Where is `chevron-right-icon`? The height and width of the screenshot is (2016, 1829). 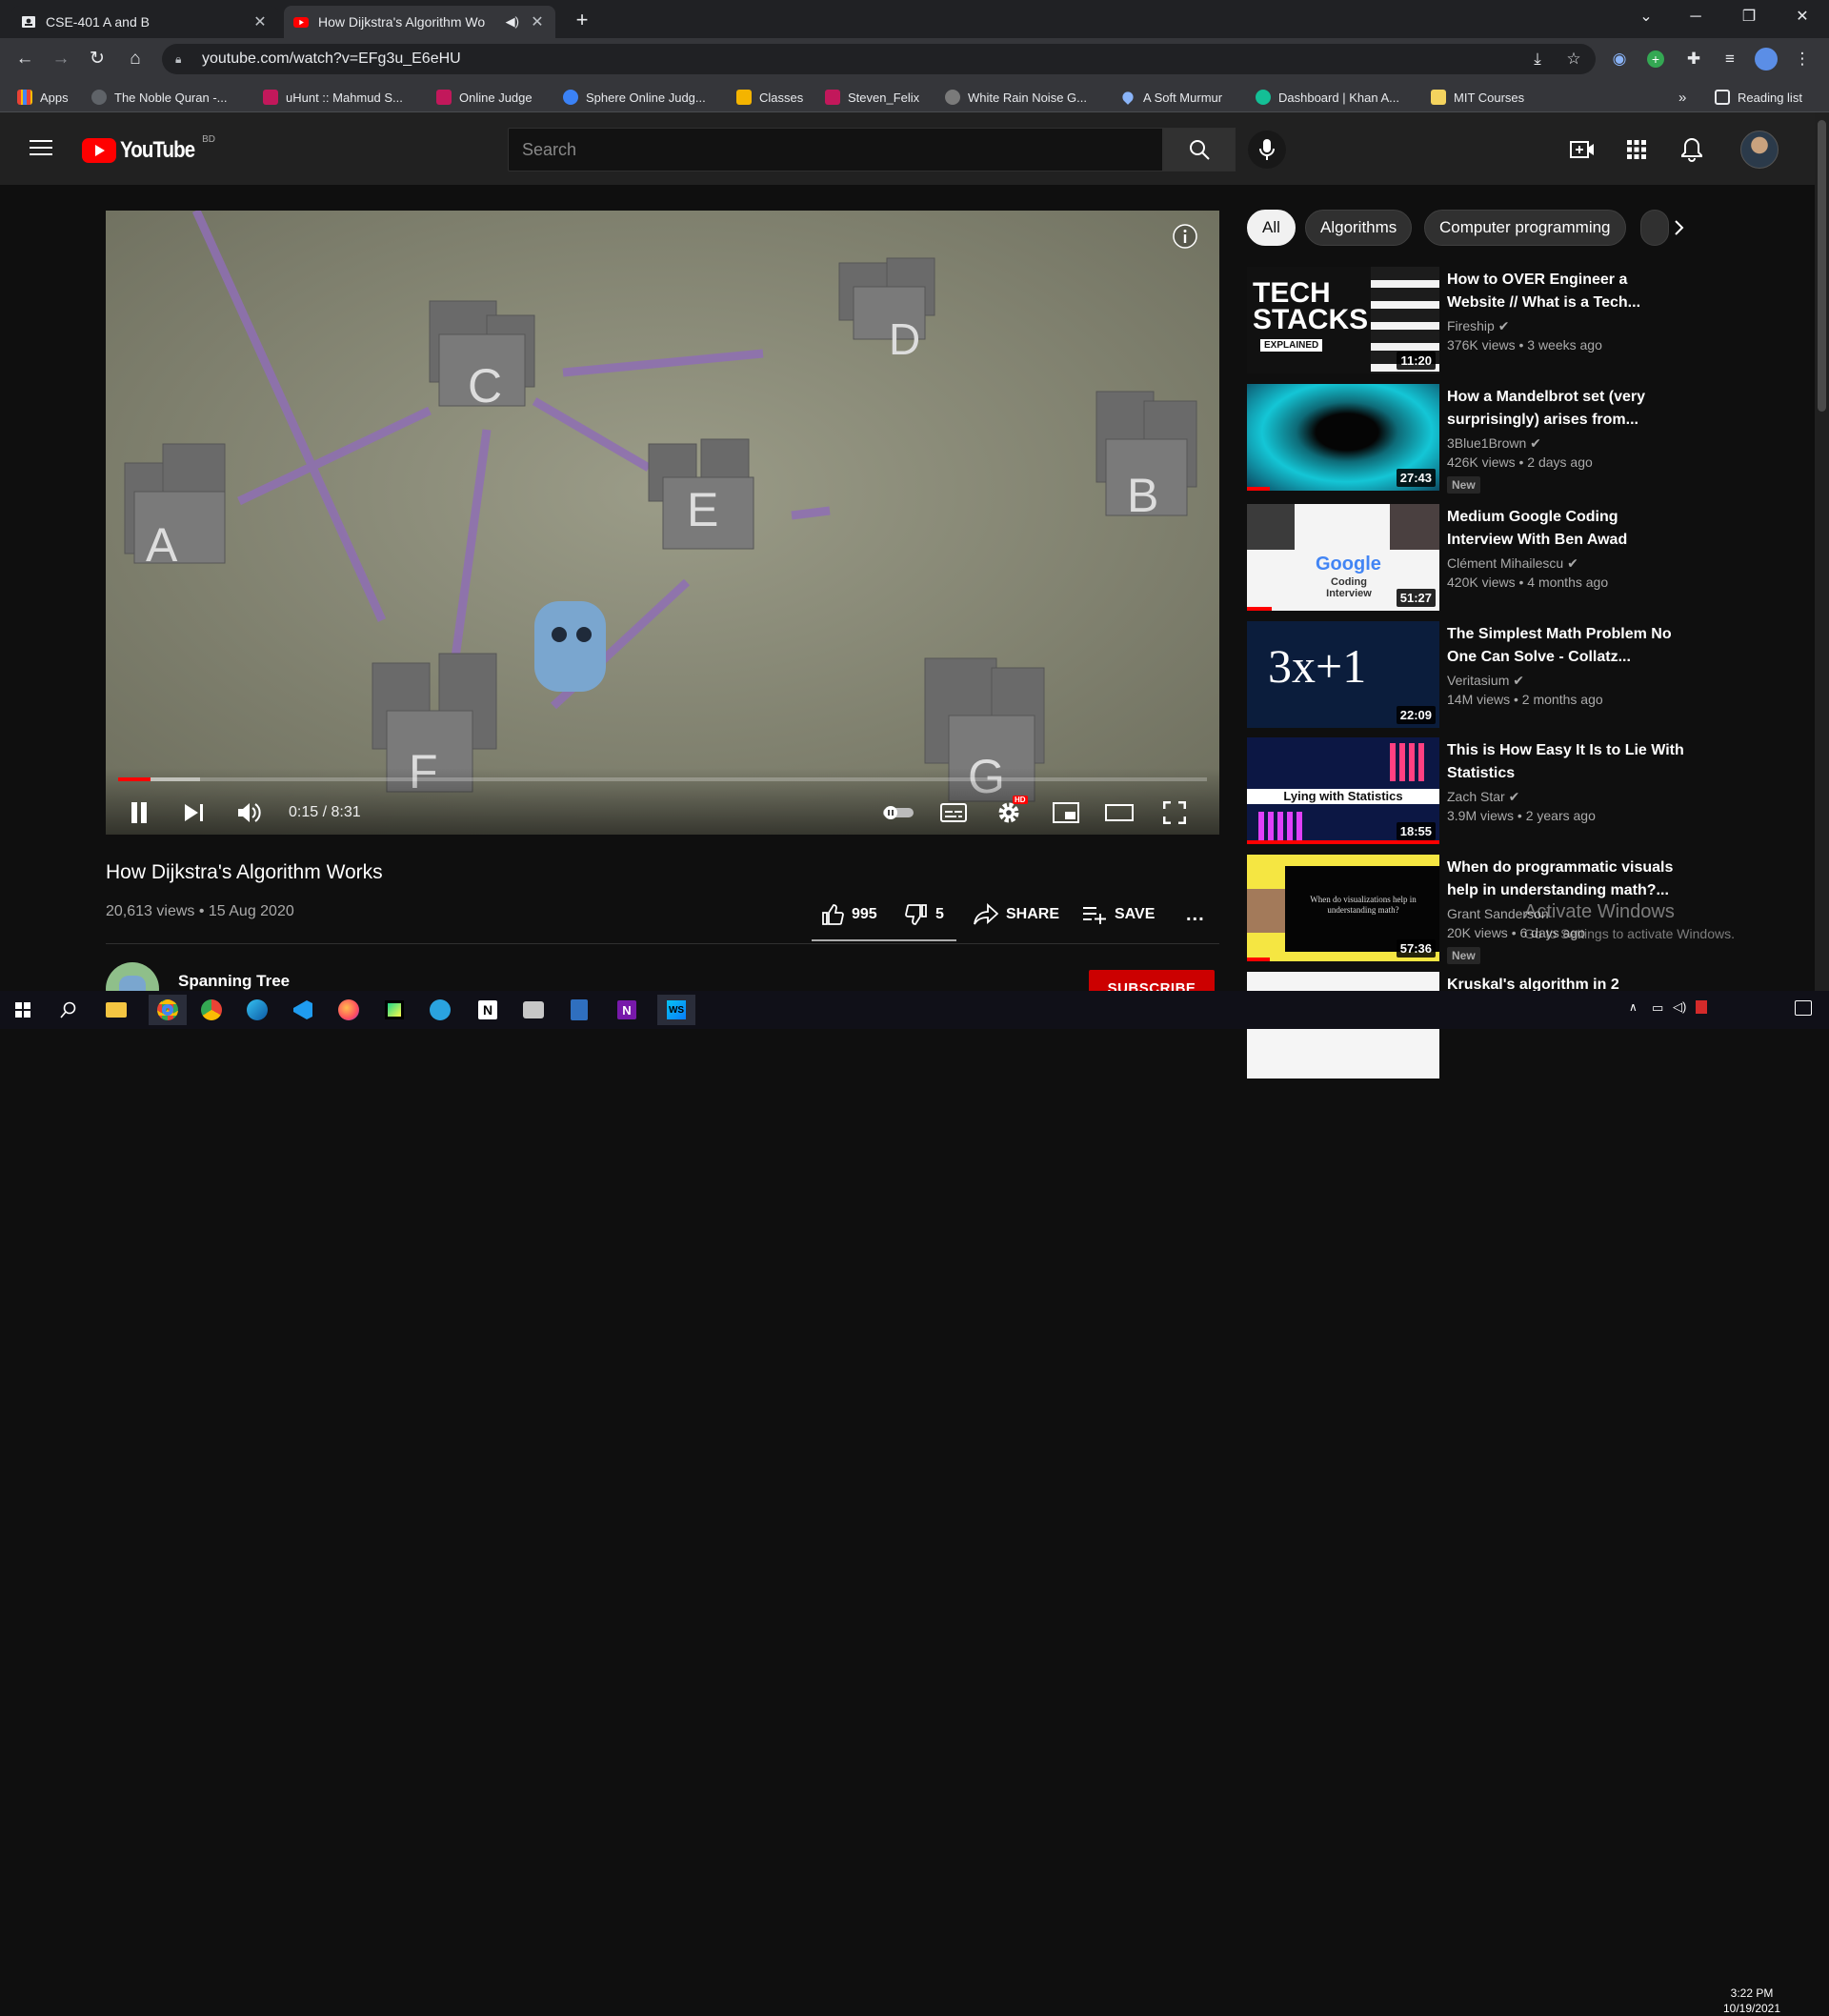
chevron-right-icon is located at coordinates (1679, 227).